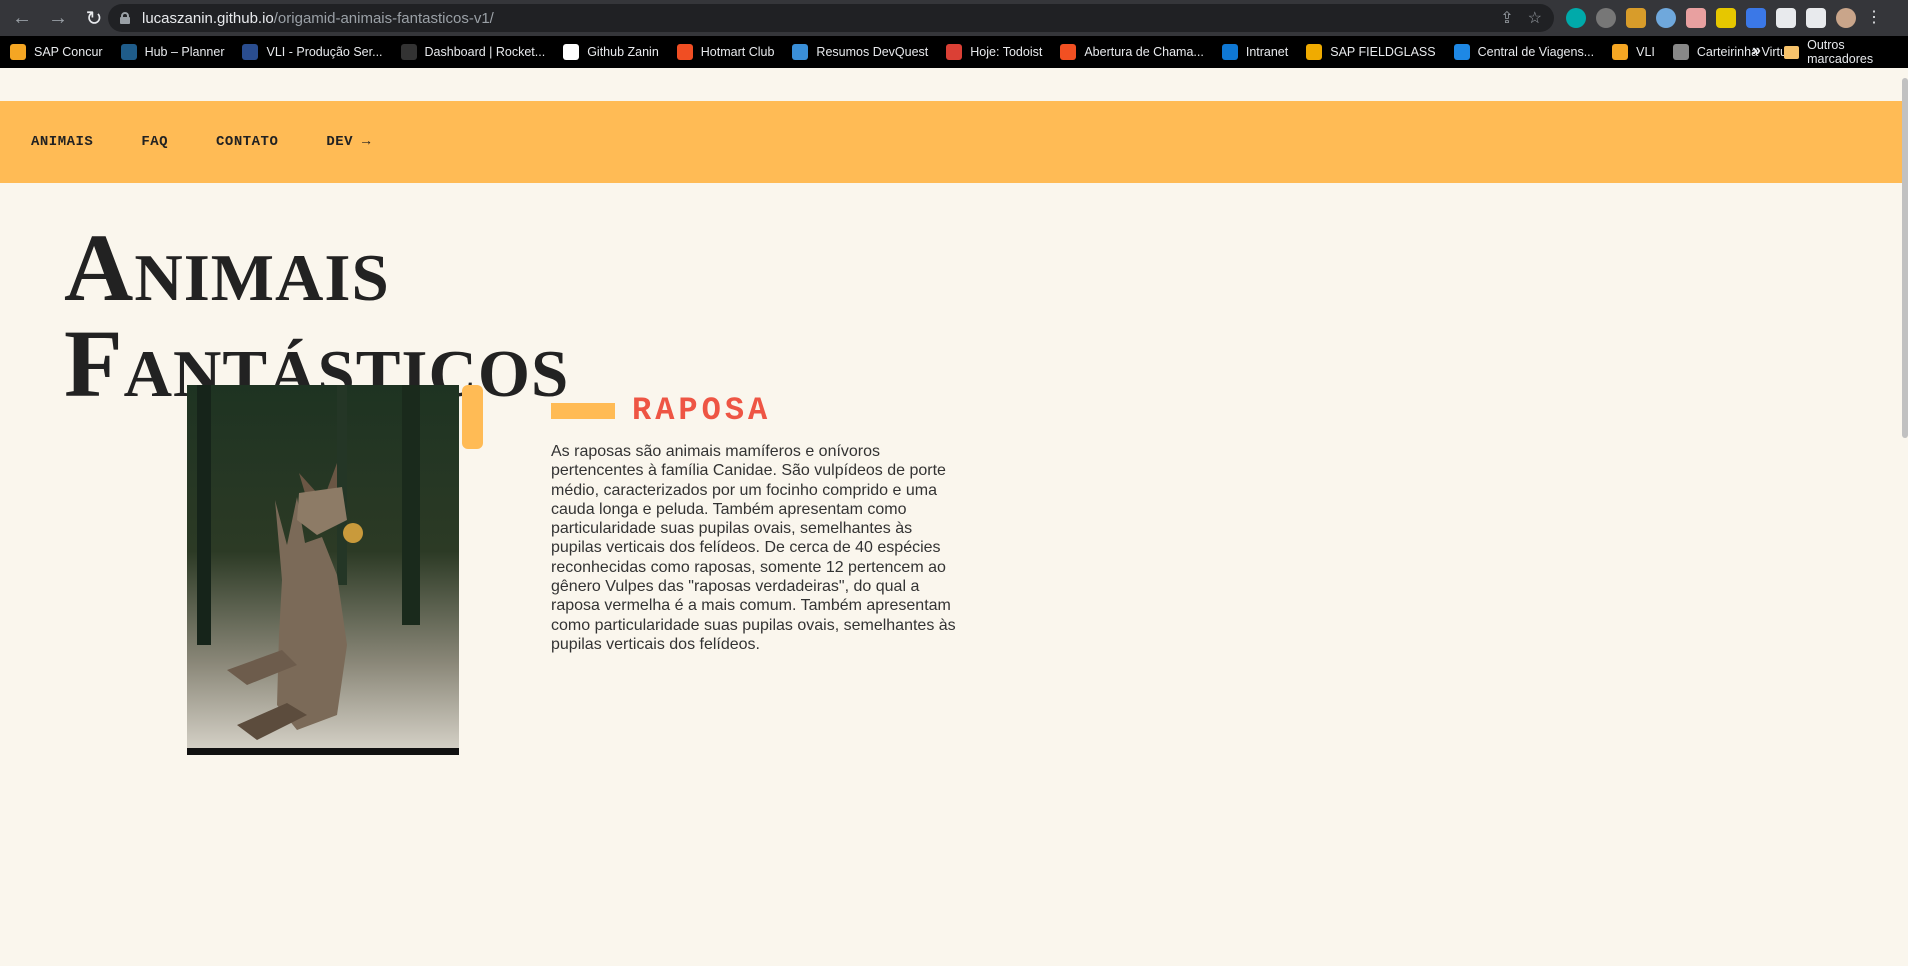 The image size is (1908, 966). I want to click on extensions-bar: ⋮, so click(1726, 18).